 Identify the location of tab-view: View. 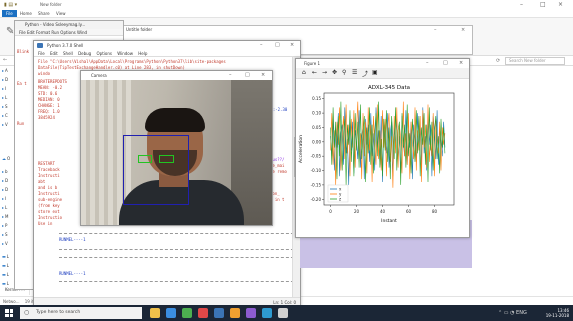
(61, 13).